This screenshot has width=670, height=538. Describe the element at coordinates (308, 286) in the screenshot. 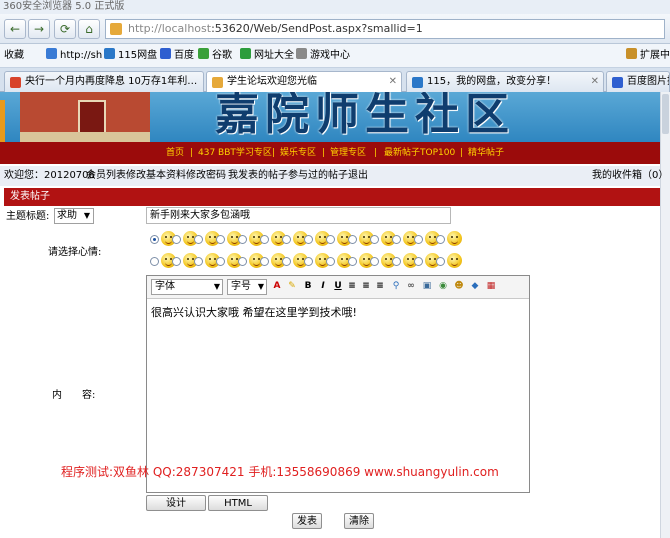

I see `bold-icon: B` at that location.